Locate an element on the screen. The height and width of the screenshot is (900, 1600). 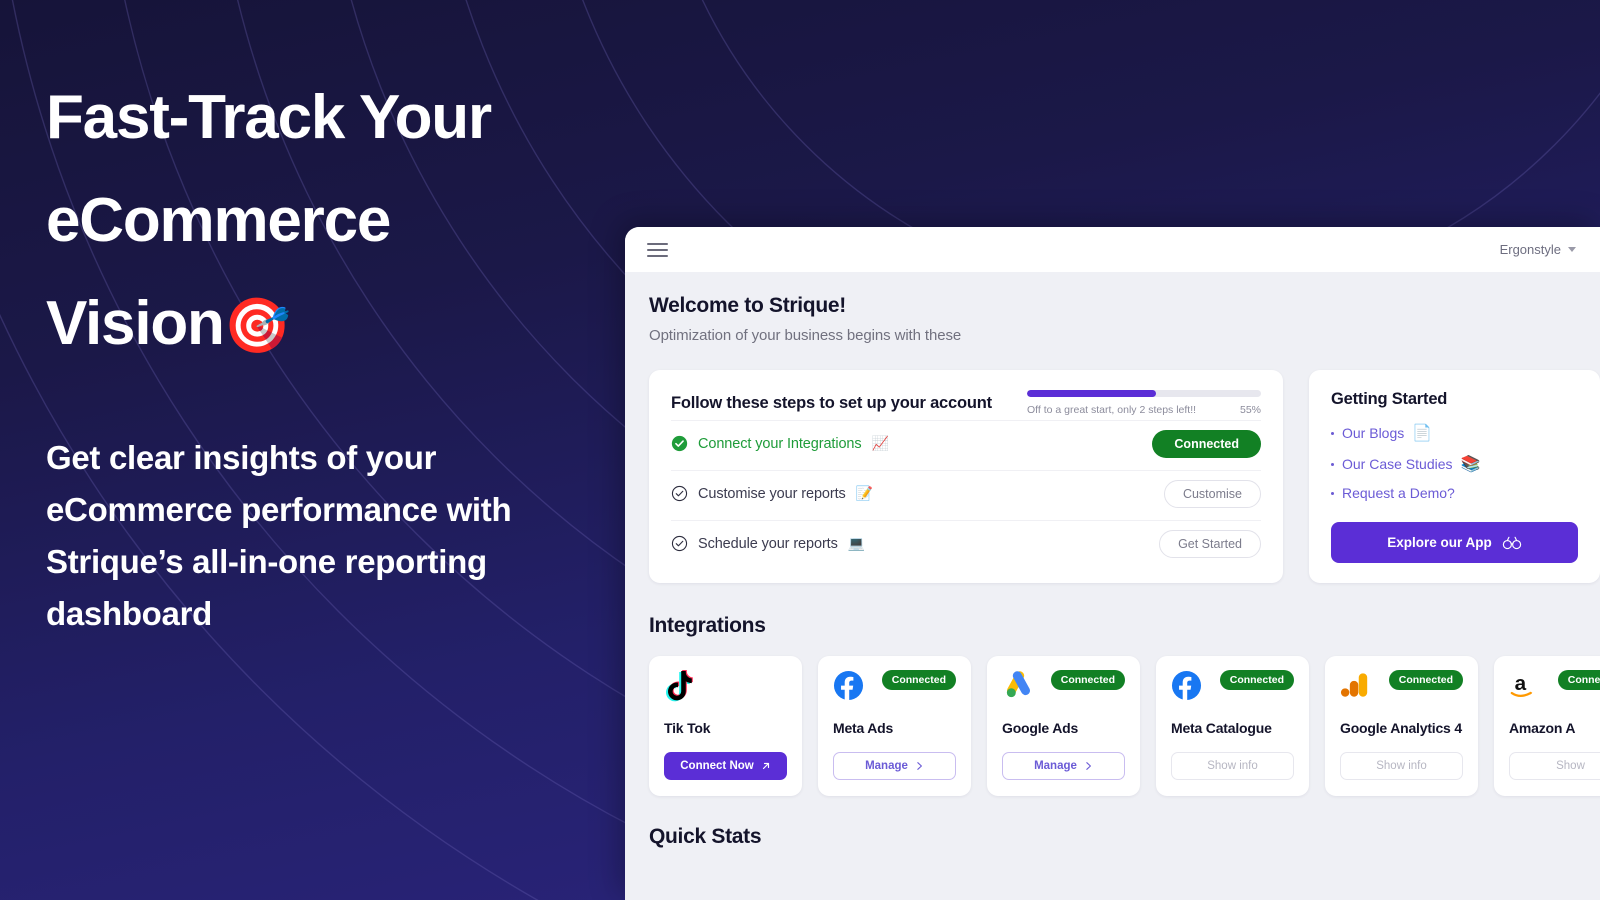
setup-step-left: Customise your reports 📝 is located at coordinates (772, 493).